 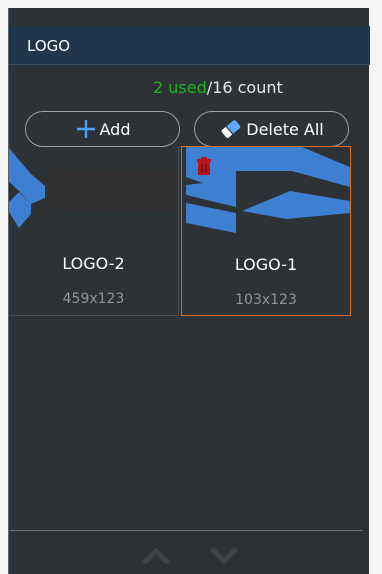 What do you see at coordinates (93, 299) in the screenshot?
I see `logo-dimensions: 459x123` at bounding box center [93, 299].